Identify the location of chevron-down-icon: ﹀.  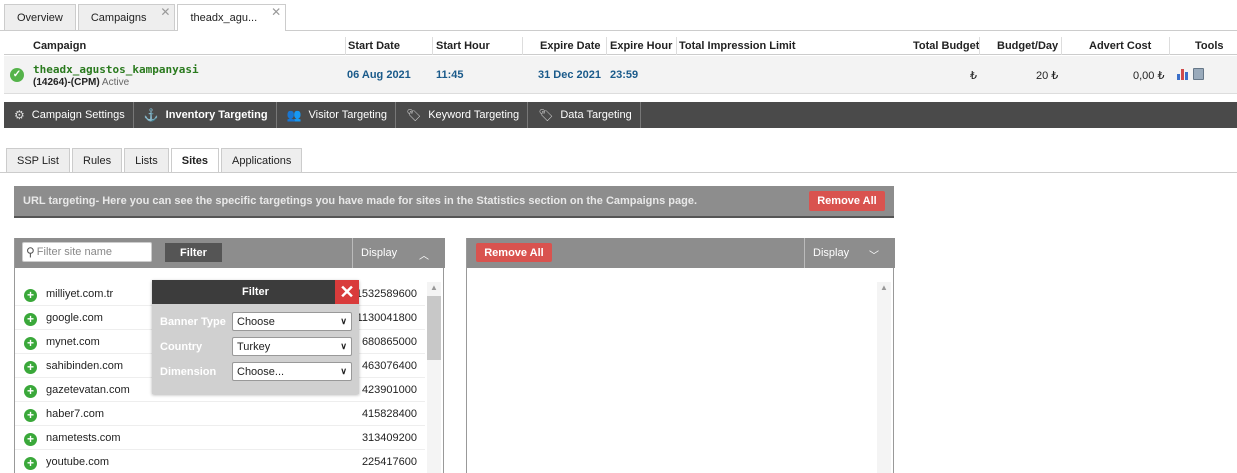
(874, 256).